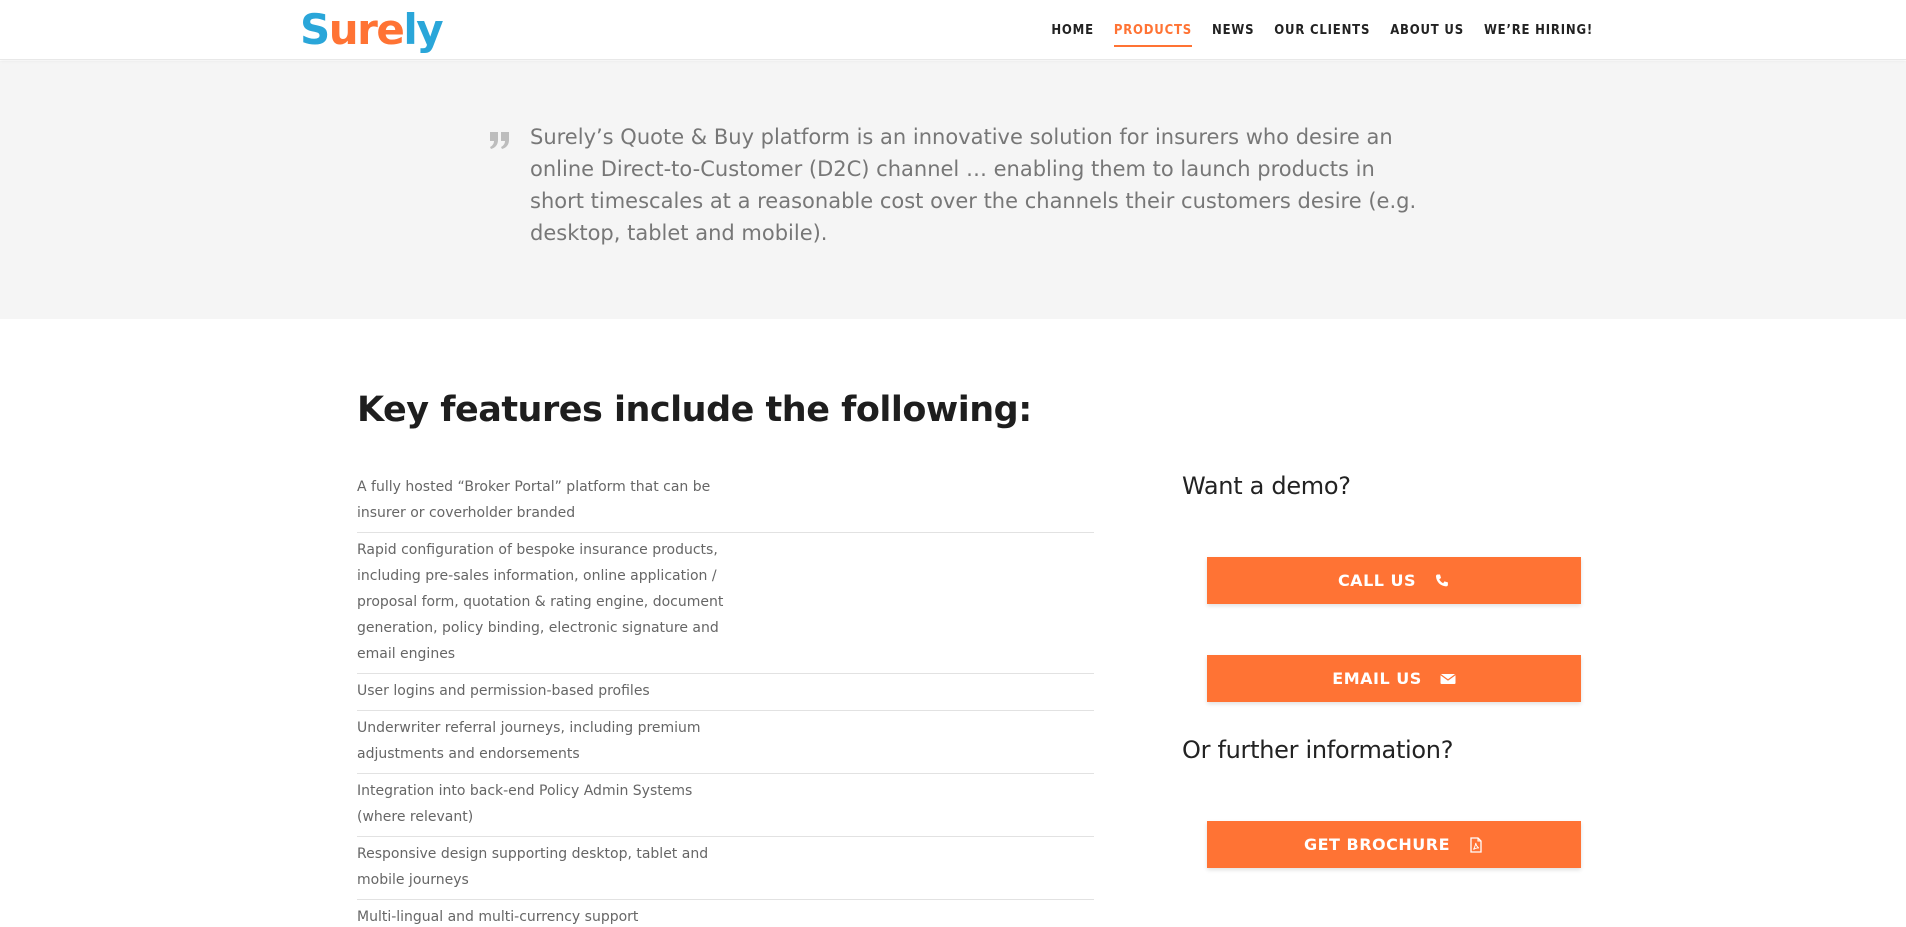 This screenshot has width=1906, height=927. I want to click on call-us-button: CALL US, so click(1394, 580).